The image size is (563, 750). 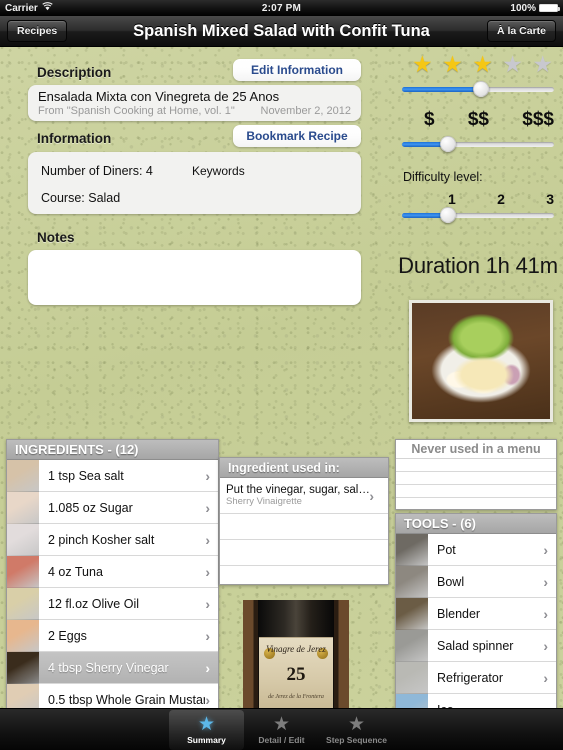 What do you see at coordinates (356, 724) in the screenshot?
I see `star-icon: ★` at bounding box center [356, 724].